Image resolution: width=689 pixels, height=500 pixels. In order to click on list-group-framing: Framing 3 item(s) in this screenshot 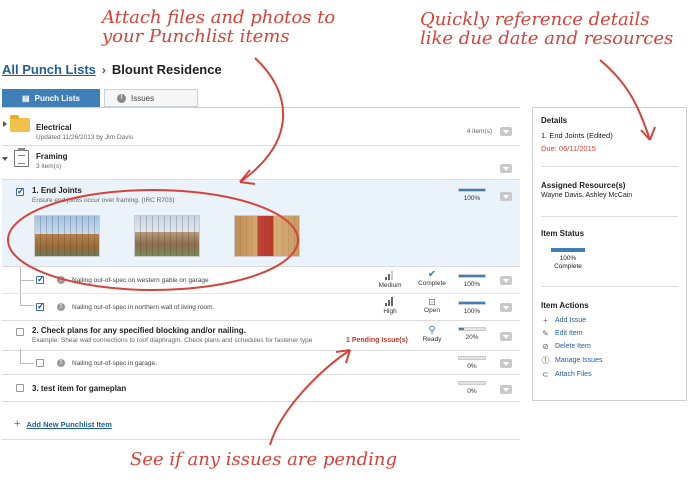, I will do `click(261, 163)`.